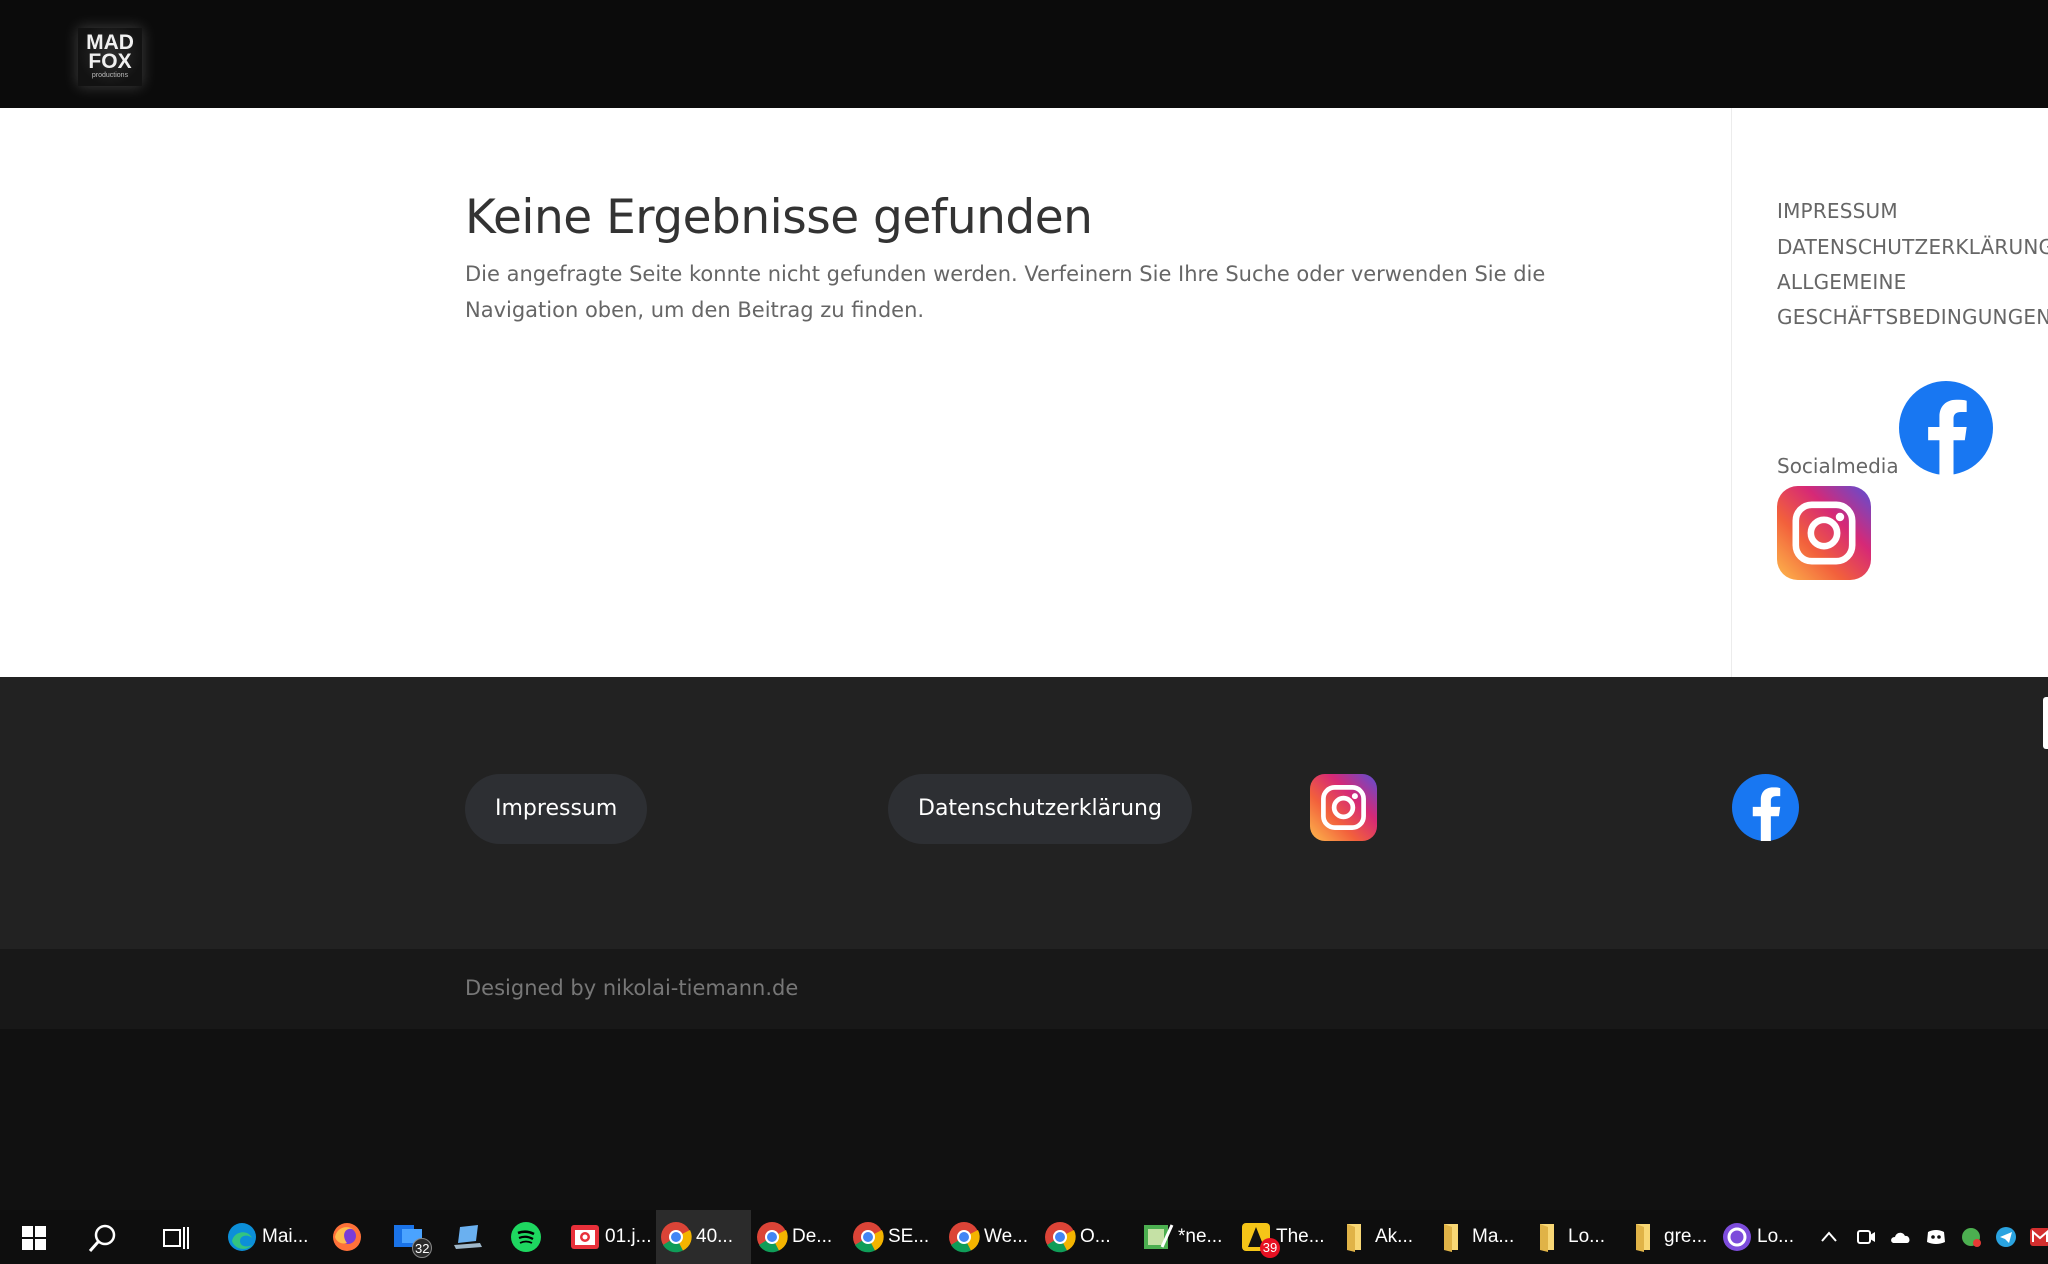 This screenshot has width=2048, height=1264. Describe the element at coordinates (1737, 1237) in the screenshot. I see `app-circle-icon` at that location.